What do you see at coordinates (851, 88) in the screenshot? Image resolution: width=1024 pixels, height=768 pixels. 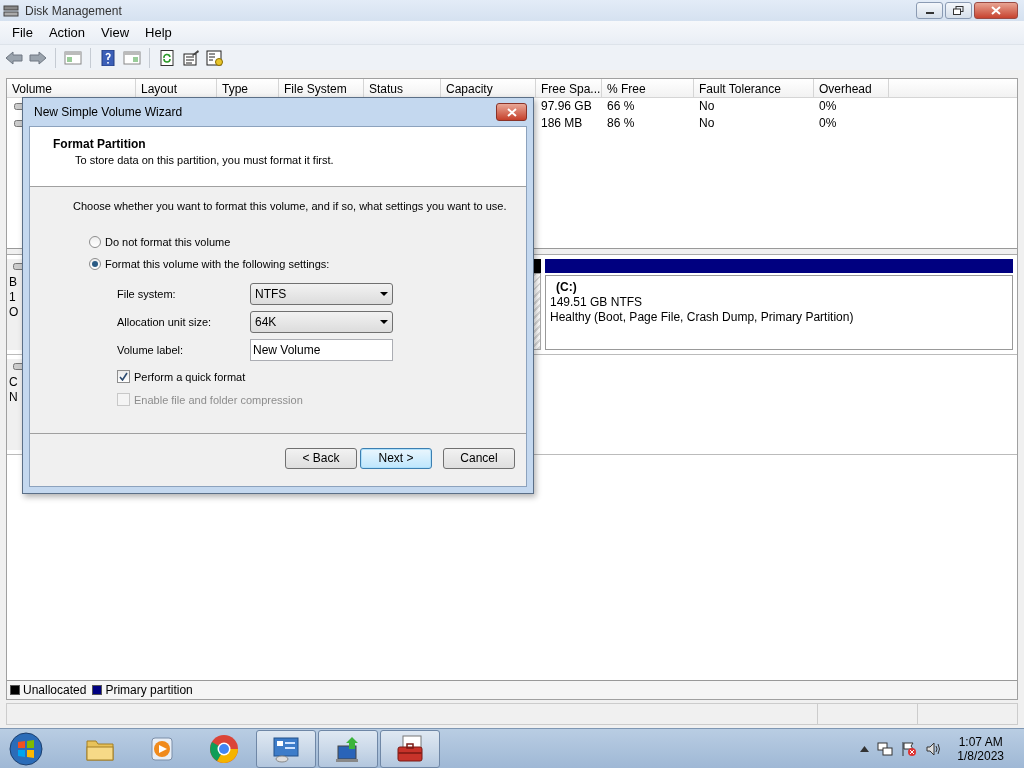 I see `column-header: Overhead` at bounding box center [851, 88].